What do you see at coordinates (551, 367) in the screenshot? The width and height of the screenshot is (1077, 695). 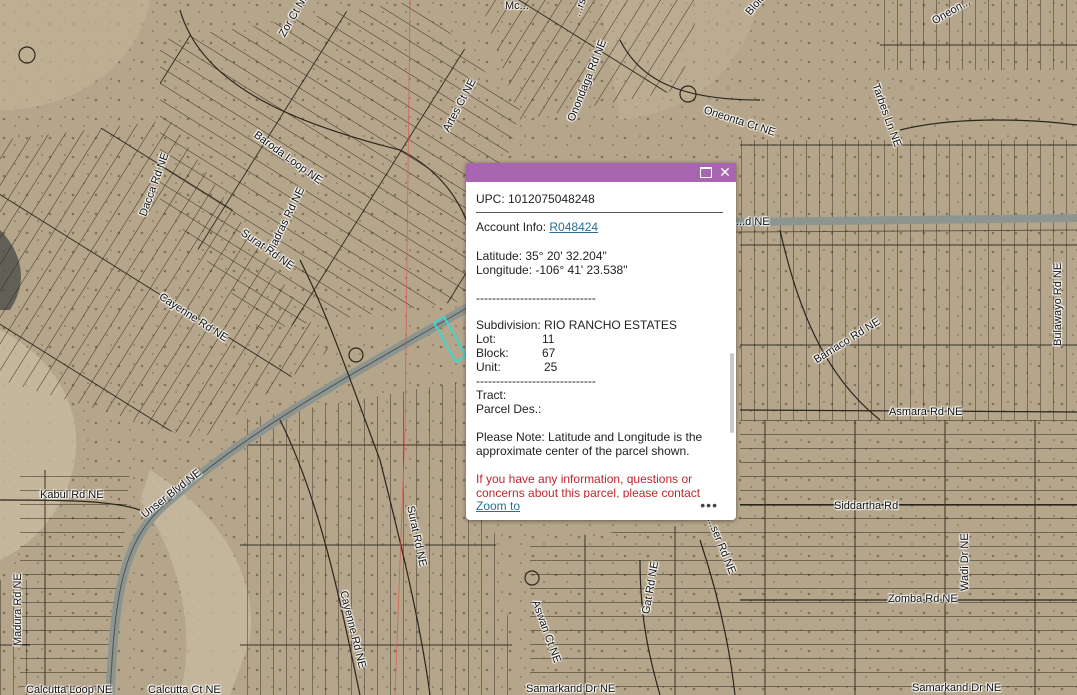 I see `unit-value: 25` at bounding box center [551, 367].